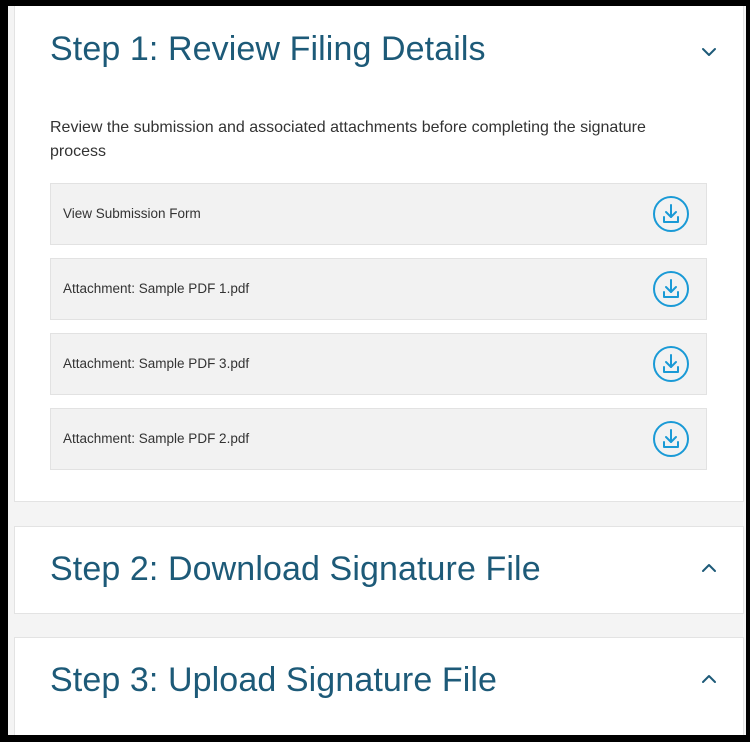  I want to click on file-label: Attachment: Sample PDF 1.pdf, so click(156, 288).